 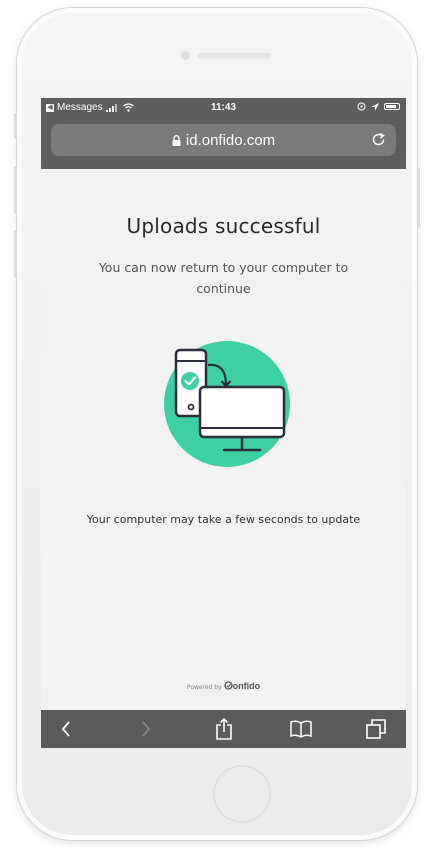 What do you see at coordinates (361, 106) in the screenshot?
I see `orientation-lock-icon` at bounding box center [361, 106].